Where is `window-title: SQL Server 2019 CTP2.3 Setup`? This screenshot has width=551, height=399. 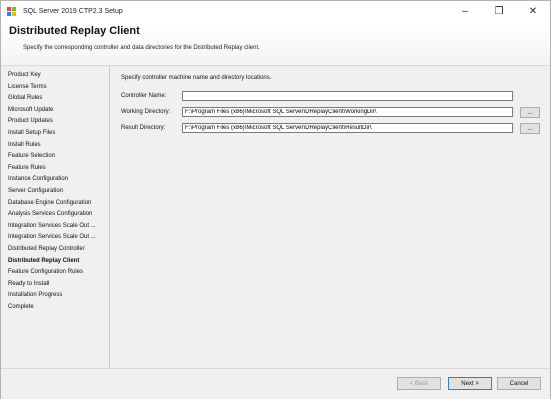 window-title: SQL Server 2019 CTP2.3 Setup is located at coordinates (73, 11).